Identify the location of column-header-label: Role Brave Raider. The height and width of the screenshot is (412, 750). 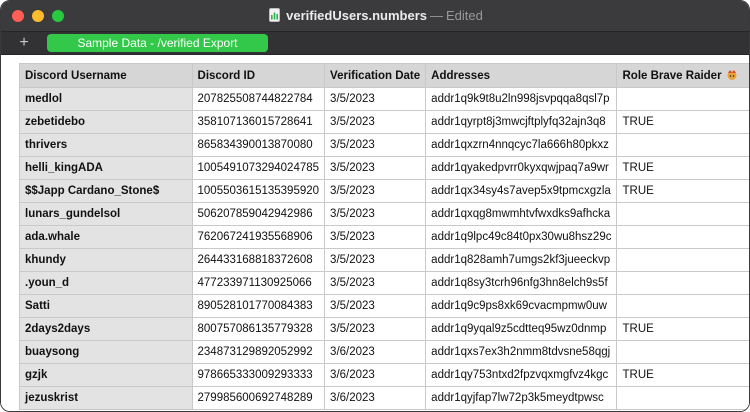
(672, 76).